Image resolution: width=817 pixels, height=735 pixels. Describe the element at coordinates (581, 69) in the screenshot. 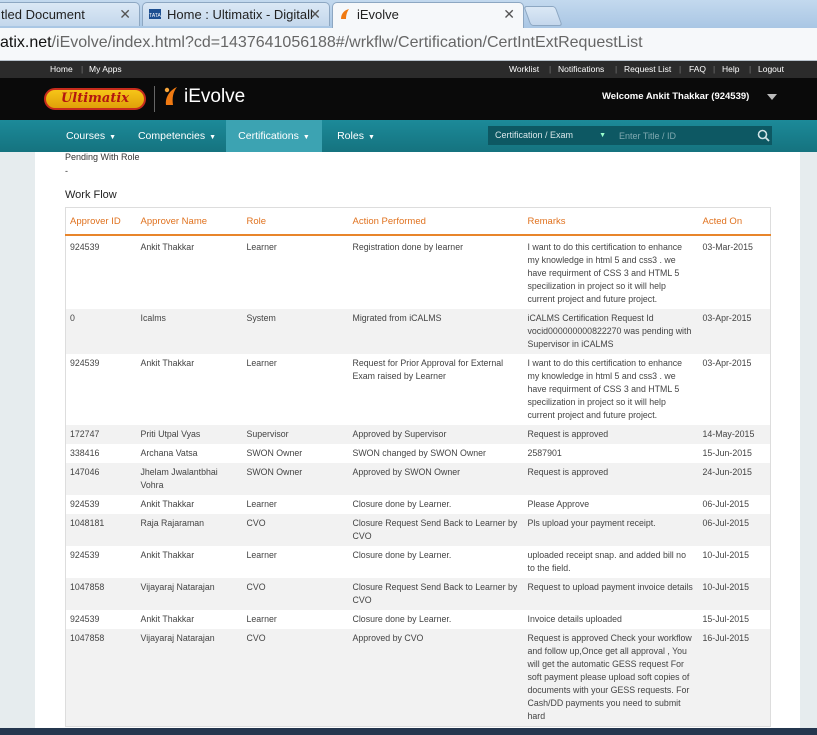

I see `notifications-link: Notifications` at that location.